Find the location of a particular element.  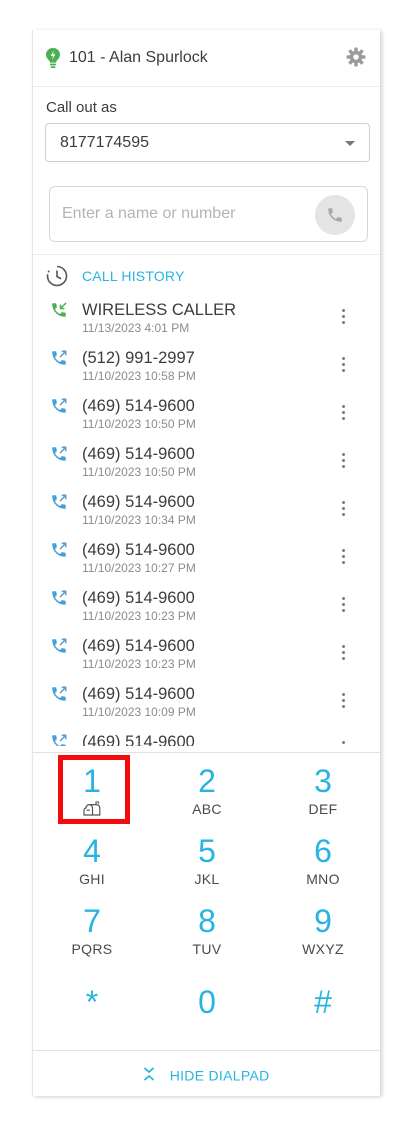

dialpad-digit: 7 is located at coordinates (92, 921).